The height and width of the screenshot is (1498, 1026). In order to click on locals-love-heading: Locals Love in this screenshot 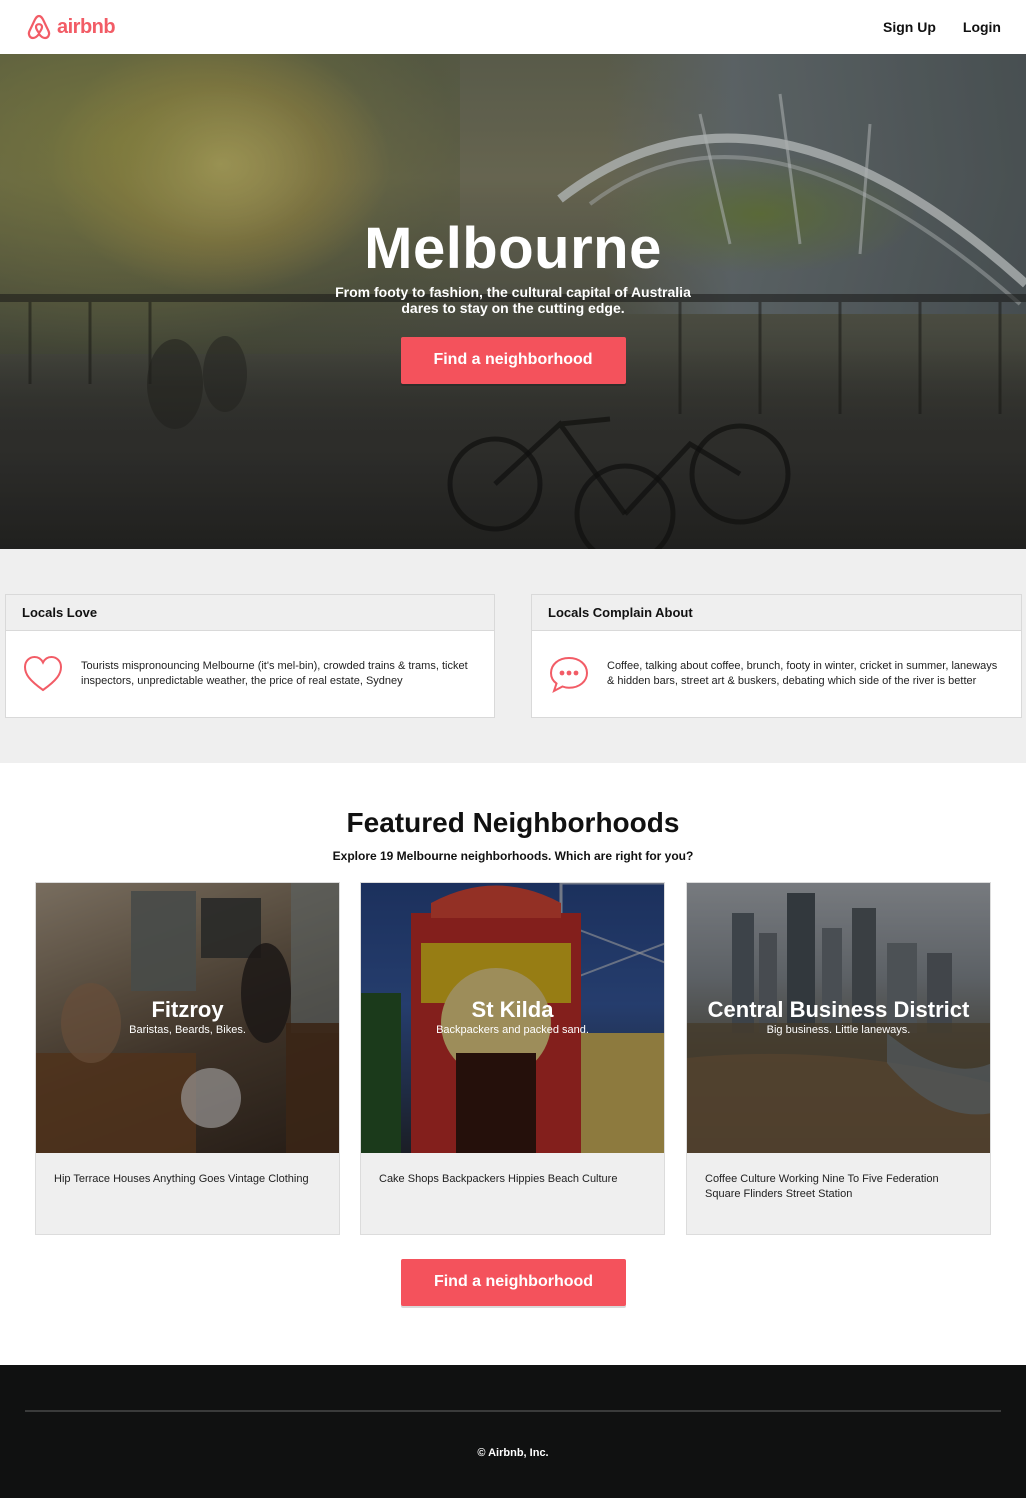, I will do `click(250, 613)`.